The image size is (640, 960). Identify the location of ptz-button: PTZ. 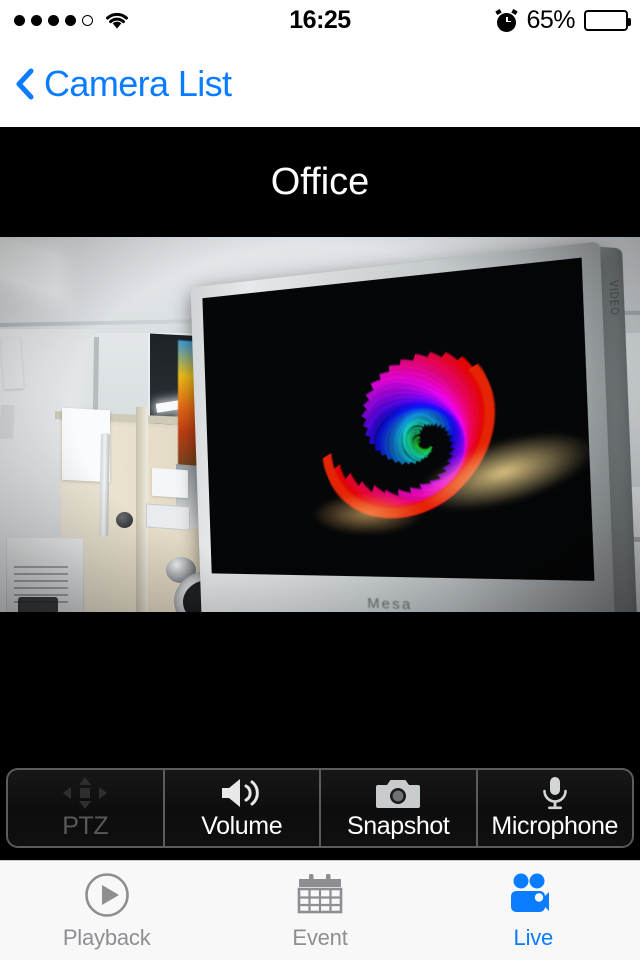
(86, 808).